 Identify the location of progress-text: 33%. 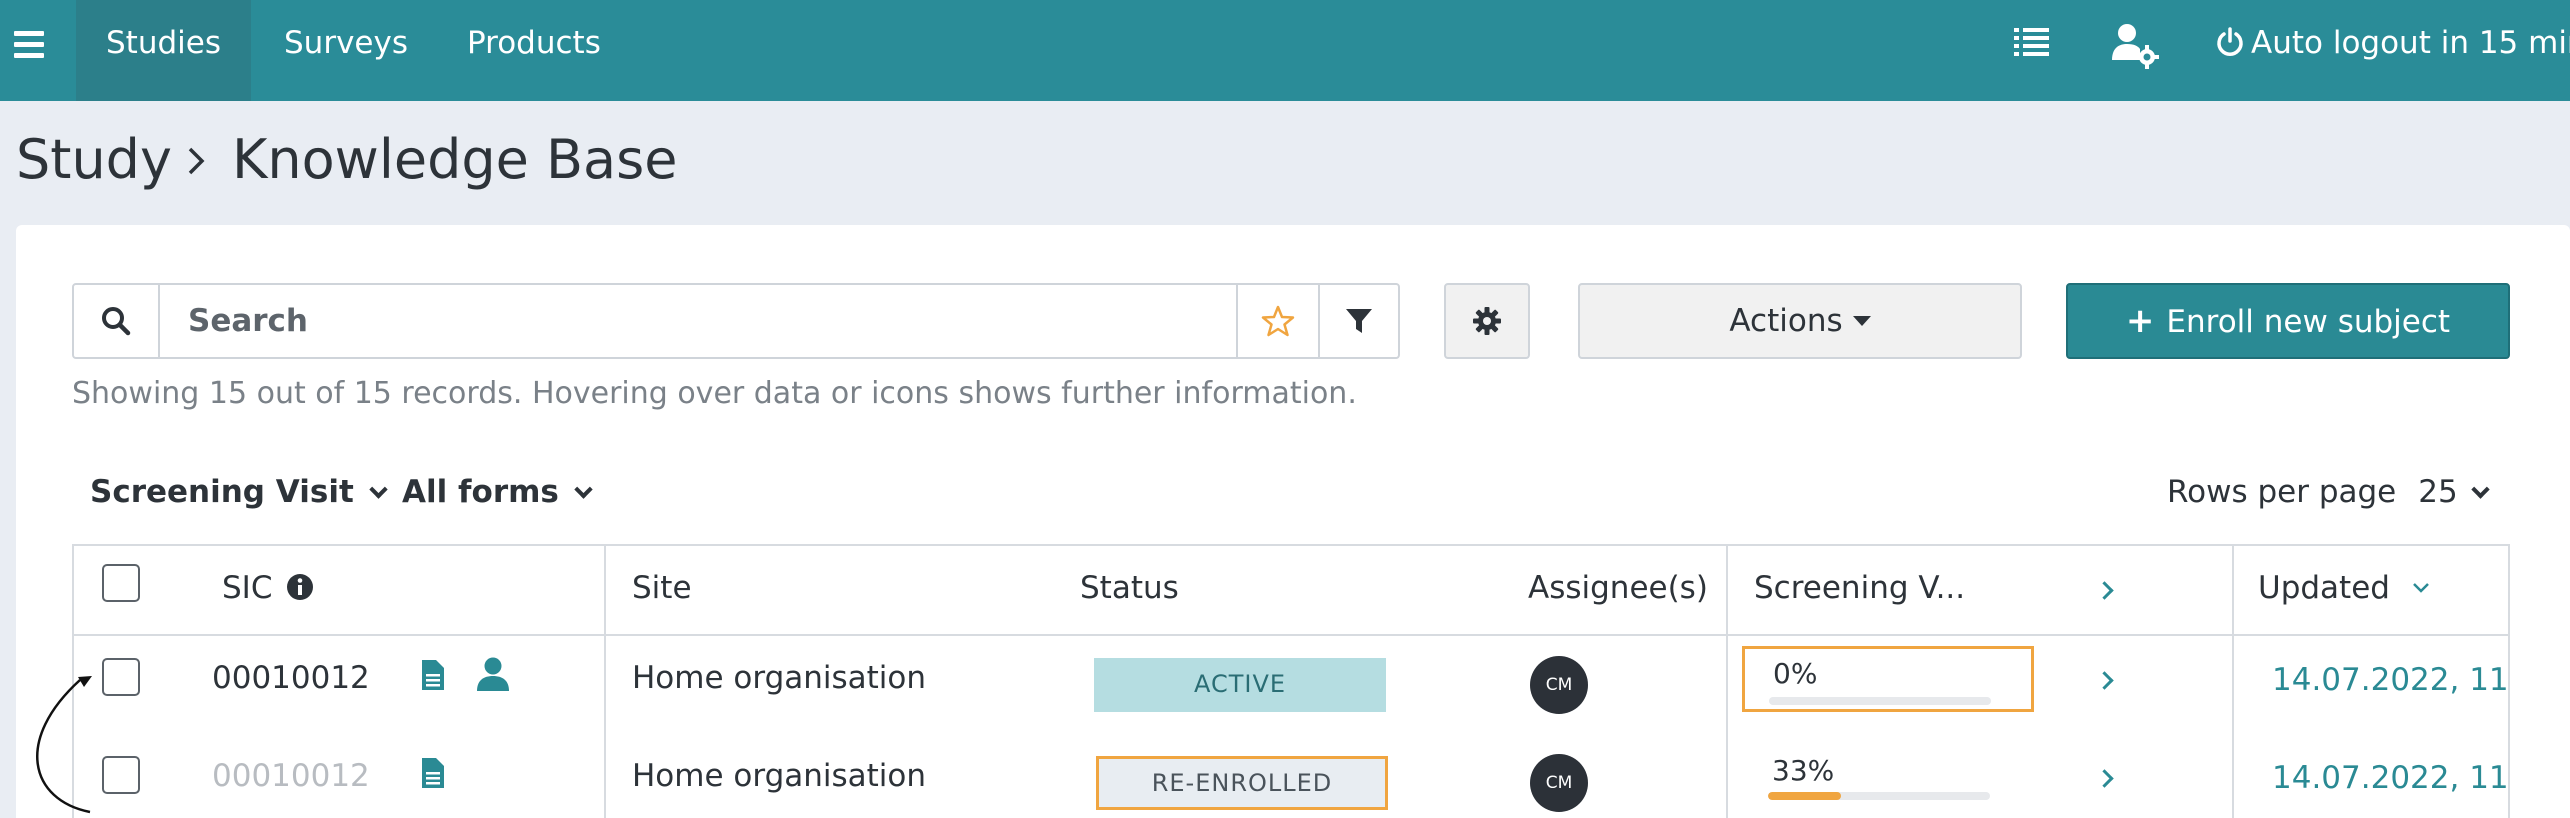
(1803, 770).